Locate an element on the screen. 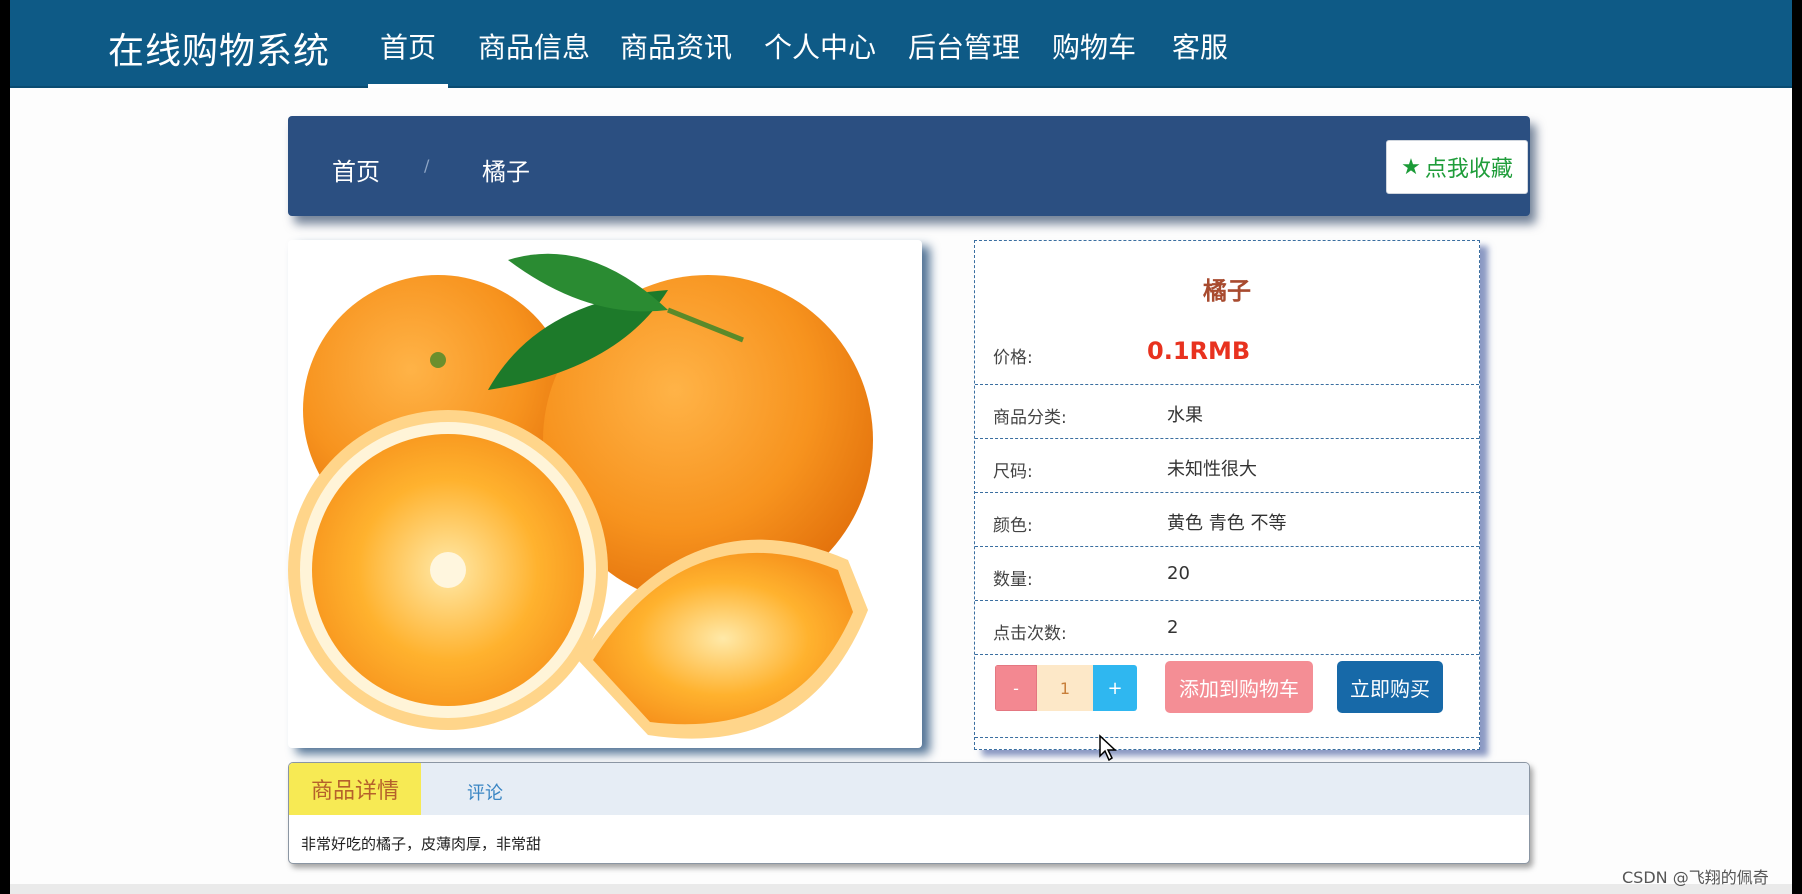 The height and width of the screenshot is (894, 1802). quantity-input: 1 is located at coordinates (1065, 688).